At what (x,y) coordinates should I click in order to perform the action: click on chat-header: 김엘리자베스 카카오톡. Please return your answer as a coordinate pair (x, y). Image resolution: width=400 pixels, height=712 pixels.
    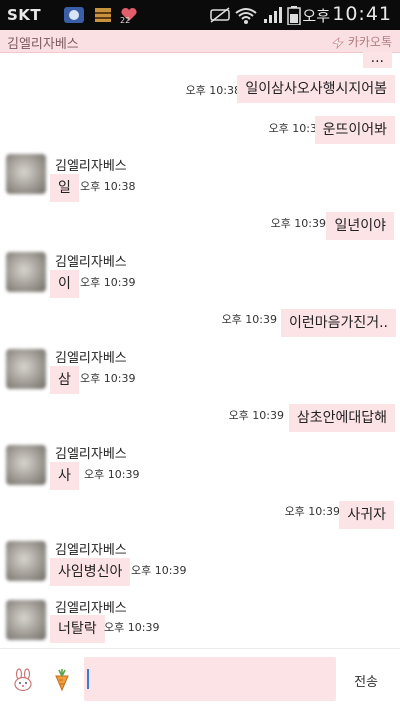
    Looking at the image, I should click on (200, 41).